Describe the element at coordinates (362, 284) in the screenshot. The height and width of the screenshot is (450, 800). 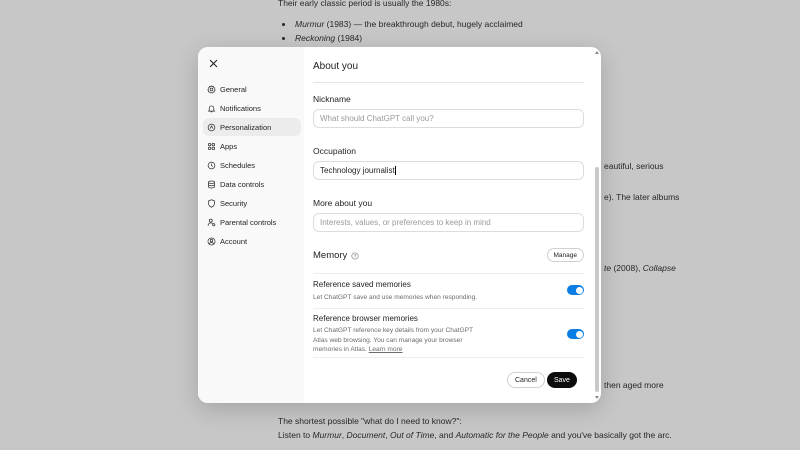
I see `saved-memories-title: Reference saved memories` at that location.